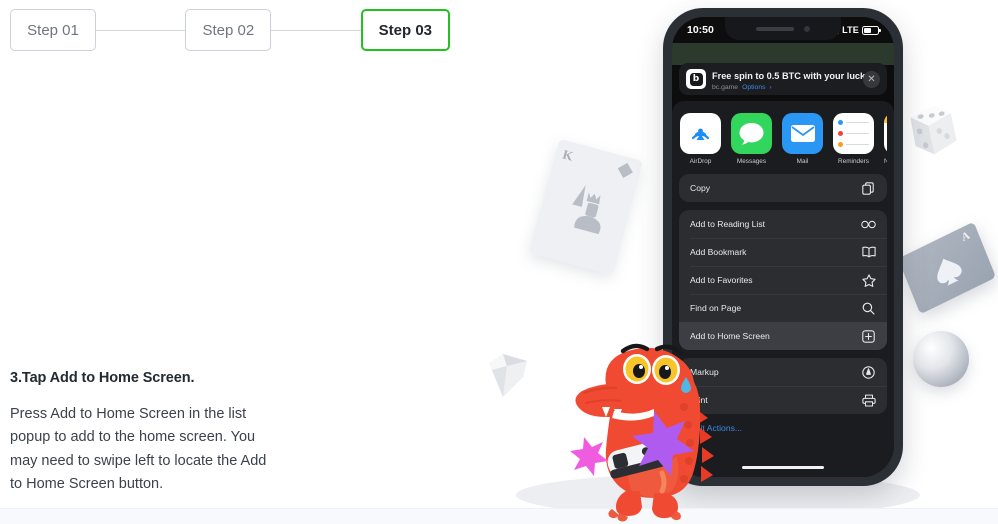  I want to click on reminders-icon, so click(853, 133).